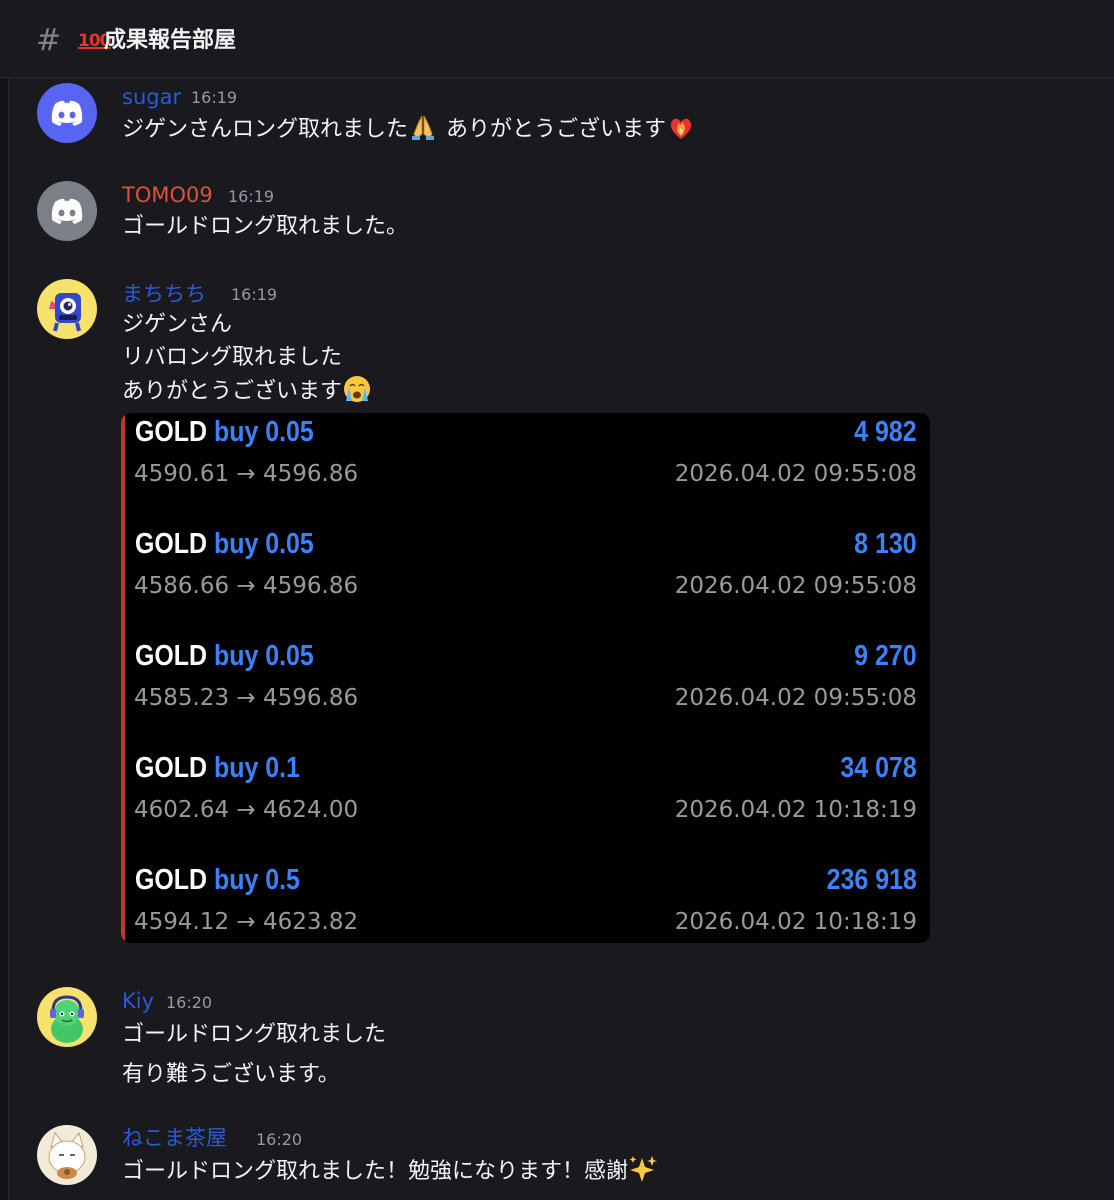 This screenshot has width=1114, height=1200. Describe the element at coordinates (265, 129) in the screenshot. I see `message-line: ジゲンさんロング取れました` at that location.